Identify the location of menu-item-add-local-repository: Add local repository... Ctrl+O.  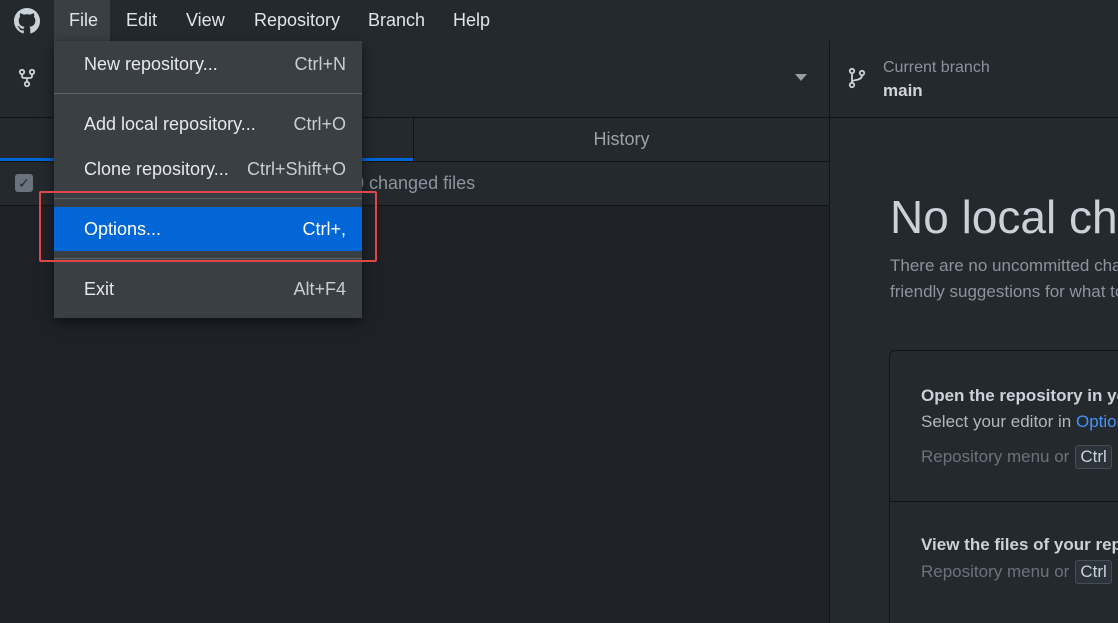
(208, 124).